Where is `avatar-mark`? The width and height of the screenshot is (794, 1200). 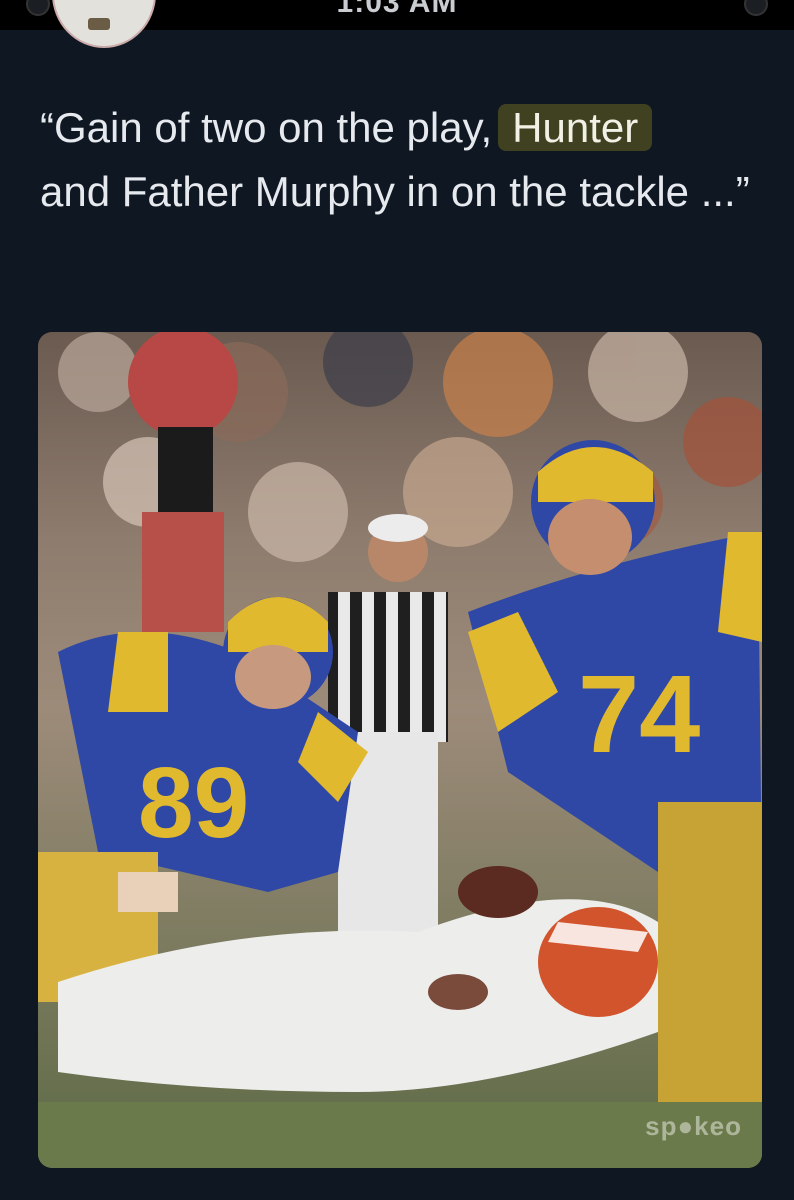 avatar-mark is located at coordinates (99, 24).